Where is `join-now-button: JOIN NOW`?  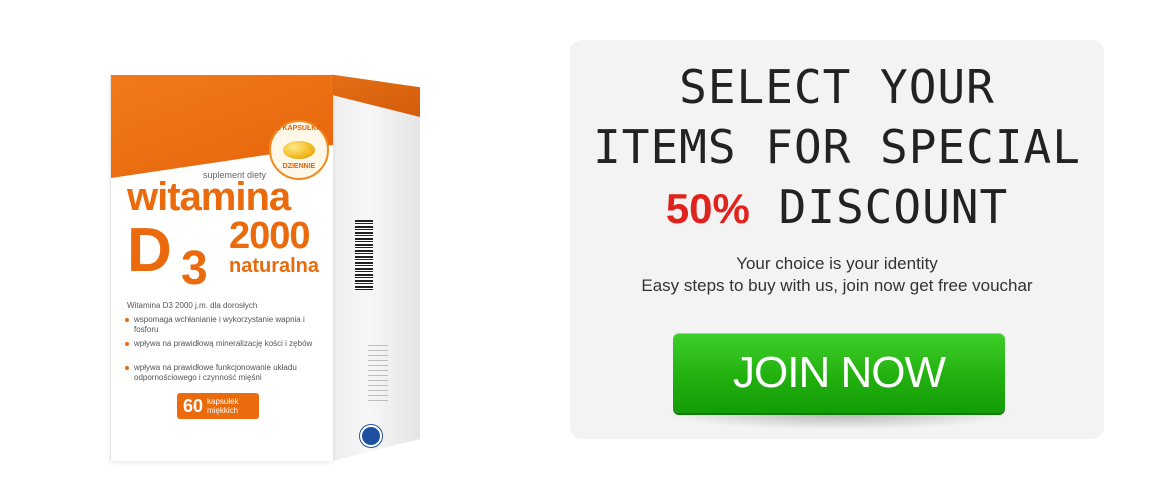
join-now-button: JOIN NOW is located at coordinates (839, 373).